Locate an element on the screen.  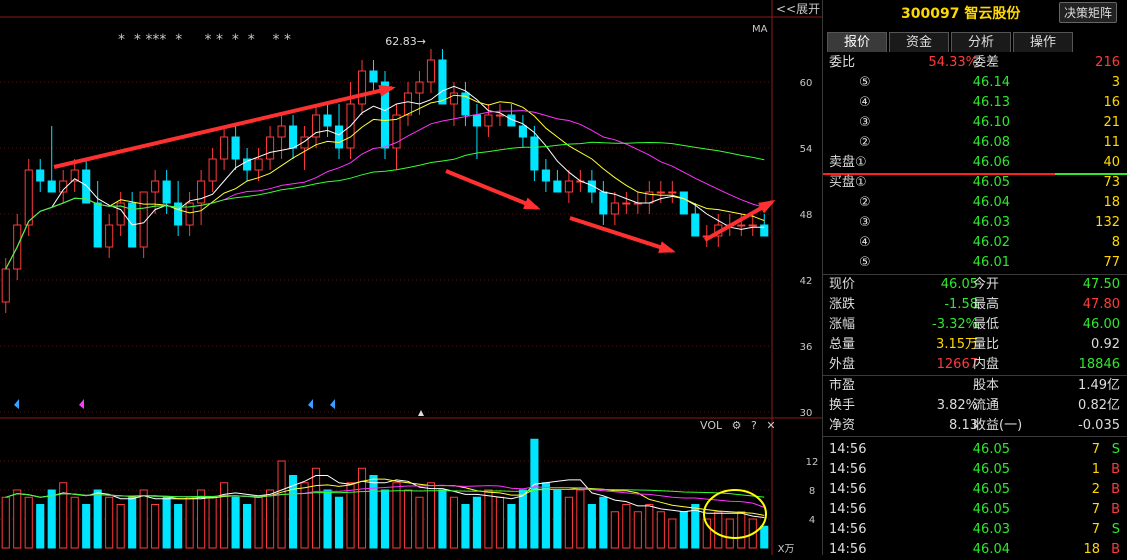
close-icon: ✕ is located at coordinates (770, 425).